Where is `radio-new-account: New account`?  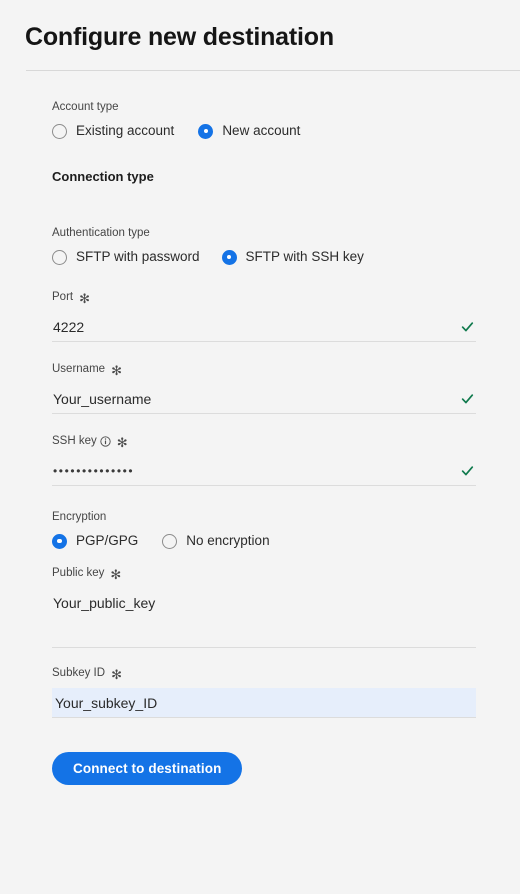 radio-new-account: New account is located at coordinates (249, 131).